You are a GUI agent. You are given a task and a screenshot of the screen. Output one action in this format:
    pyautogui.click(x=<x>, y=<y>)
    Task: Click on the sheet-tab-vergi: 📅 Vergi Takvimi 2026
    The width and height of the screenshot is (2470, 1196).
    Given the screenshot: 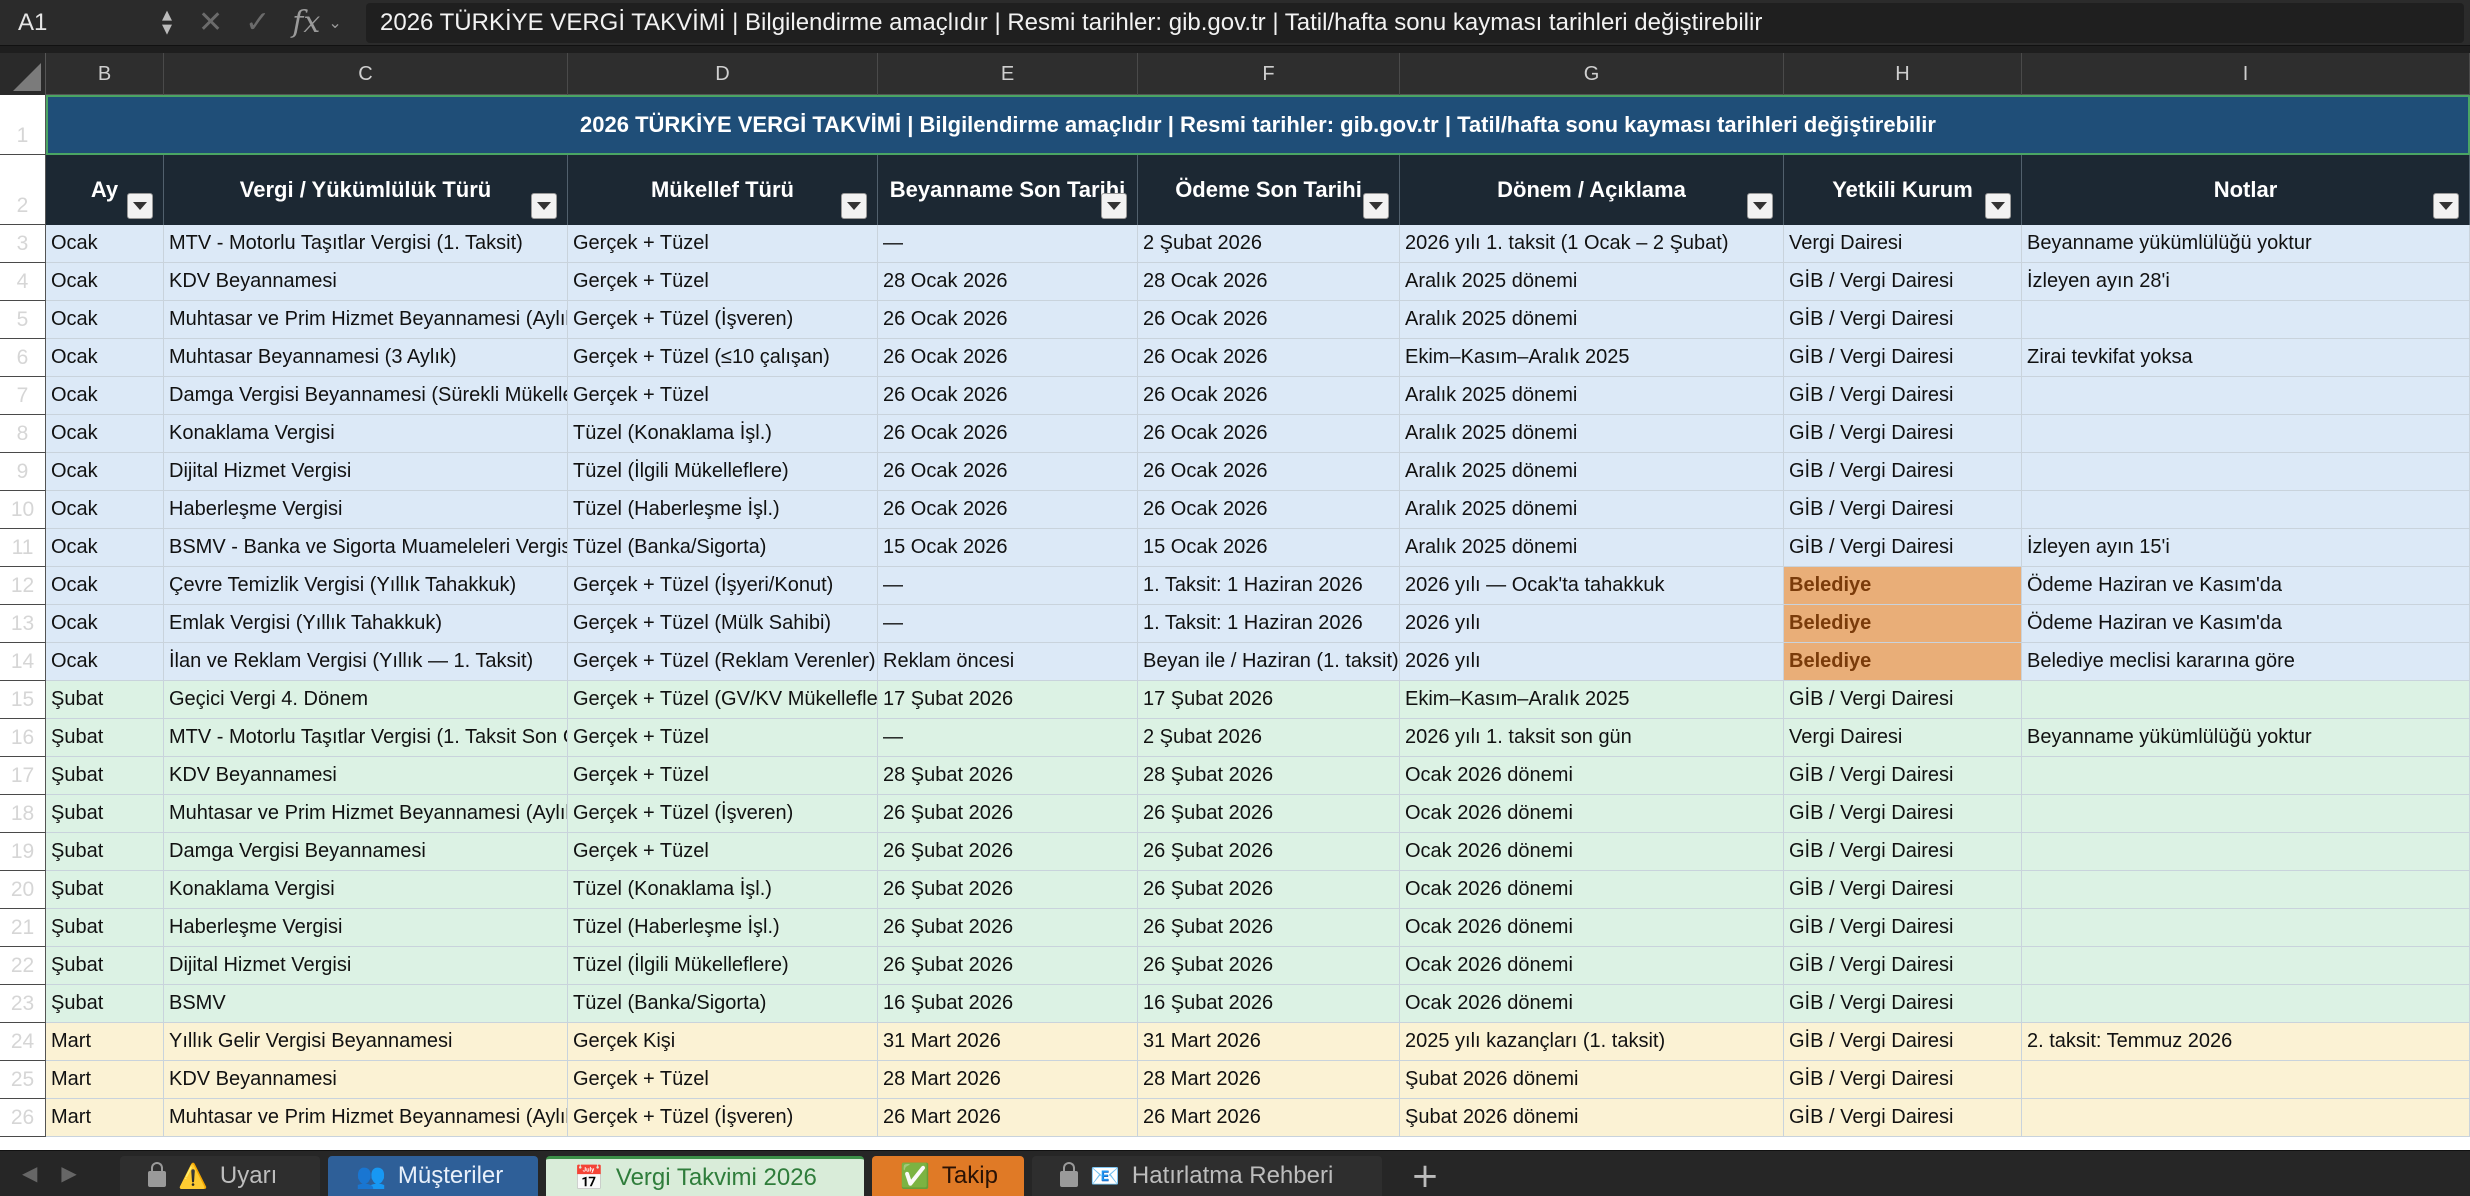 What is the action you would take?
    pyautogui.click(x=705, y=1176)
    